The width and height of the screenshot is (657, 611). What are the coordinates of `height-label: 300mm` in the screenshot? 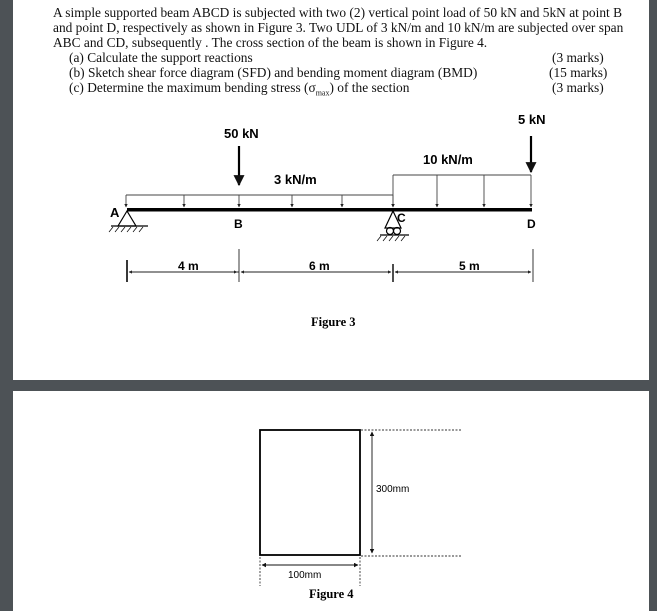 It's located at (392, 489).